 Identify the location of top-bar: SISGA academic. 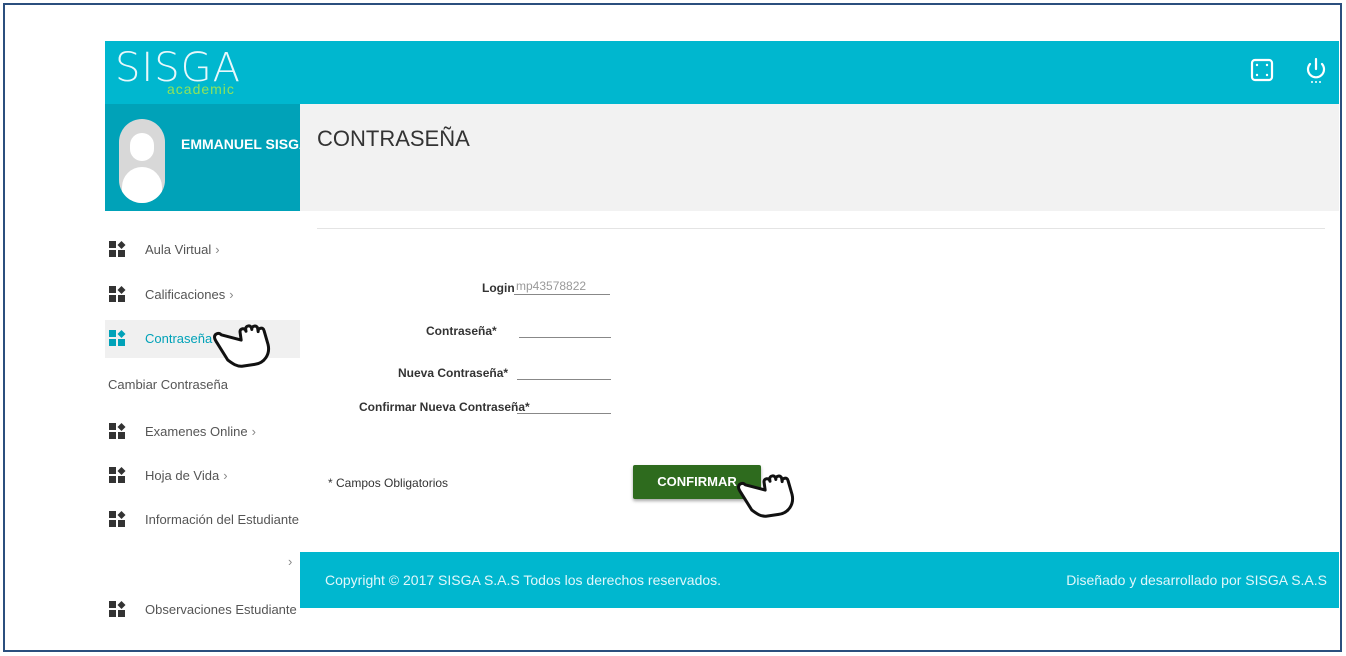
(722, 72).